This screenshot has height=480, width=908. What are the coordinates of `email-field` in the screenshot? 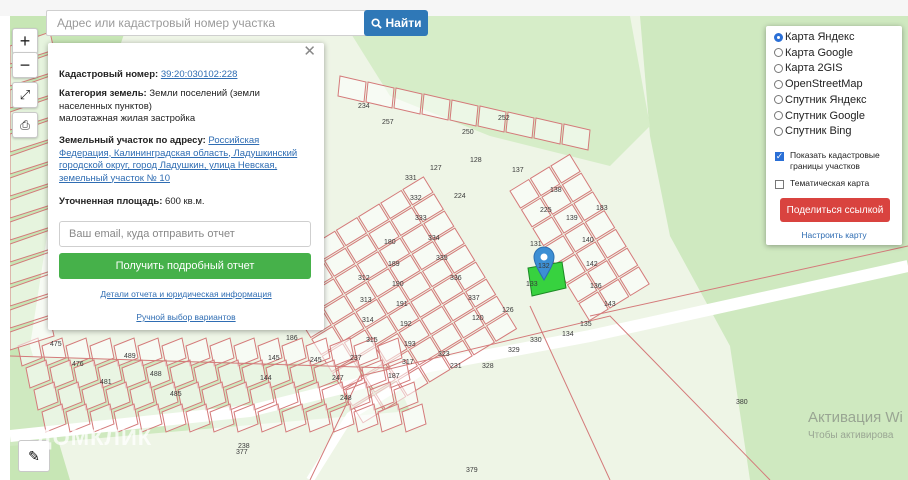 It's located at (185, 234).